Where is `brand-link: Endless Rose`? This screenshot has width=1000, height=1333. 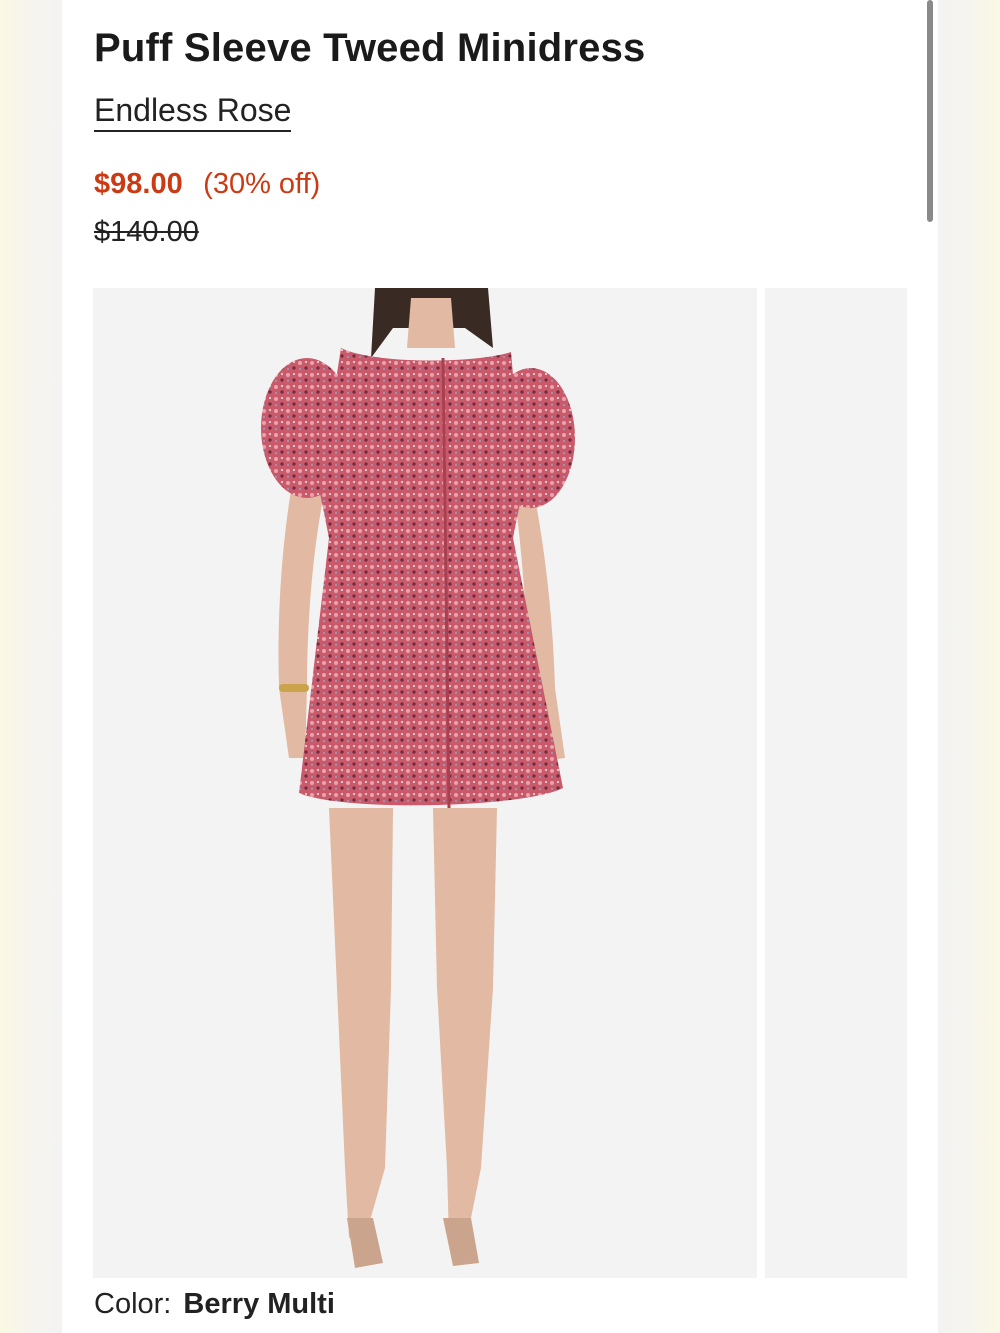
brand-link: Endless Rose is located at coordinates (193, 112).